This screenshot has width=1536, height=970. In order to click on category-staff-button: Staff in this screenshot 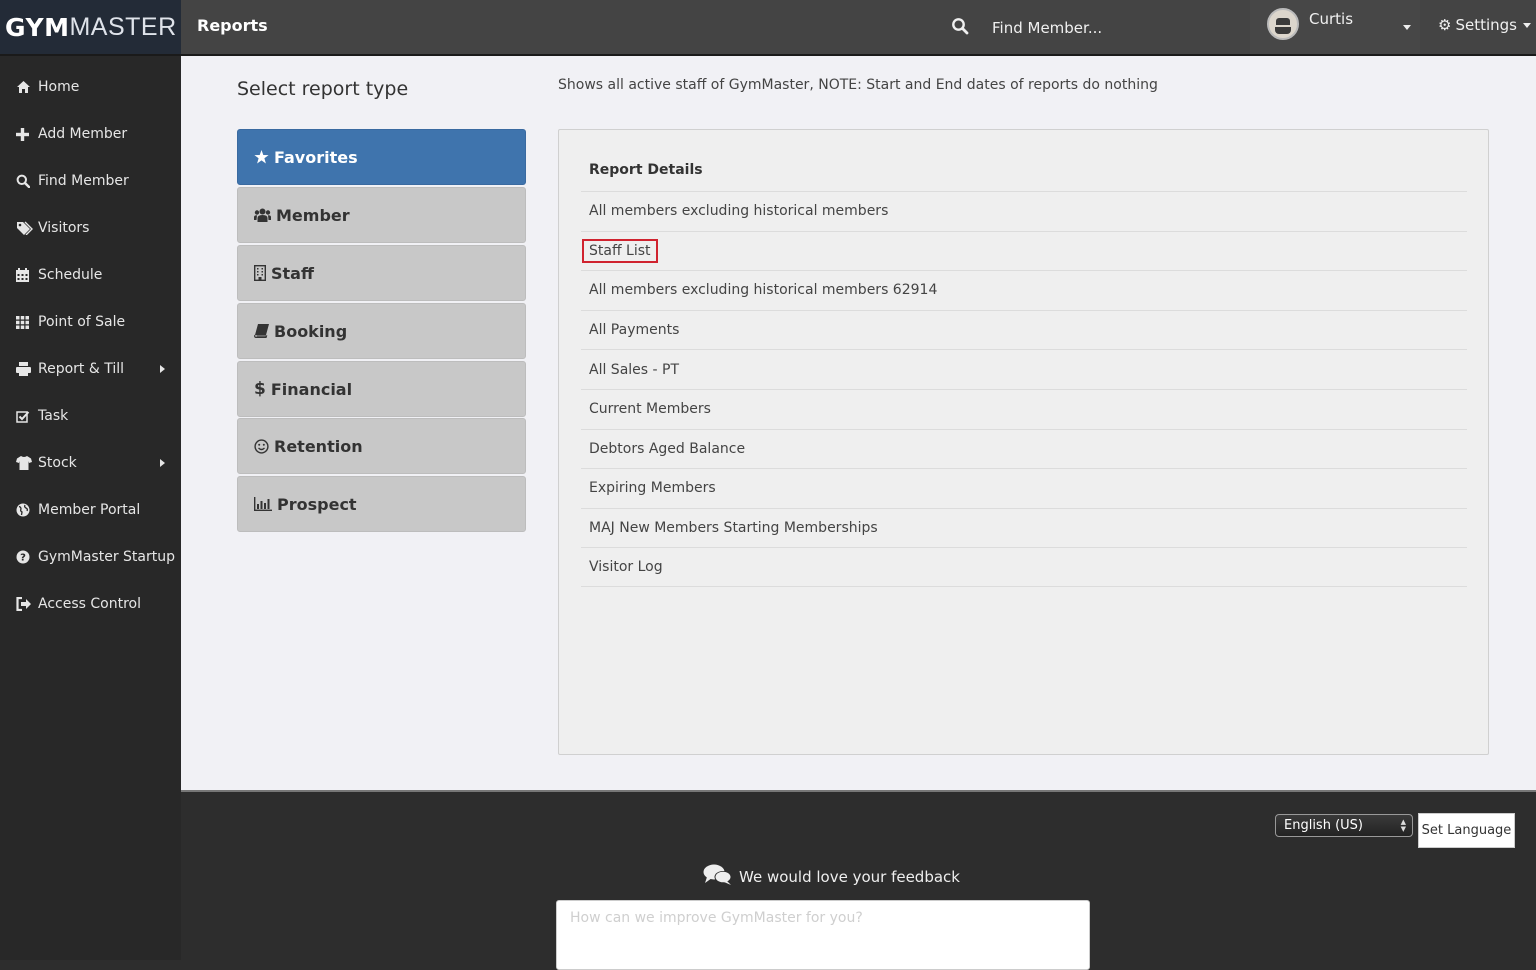, I will do `click(381, 273)`.